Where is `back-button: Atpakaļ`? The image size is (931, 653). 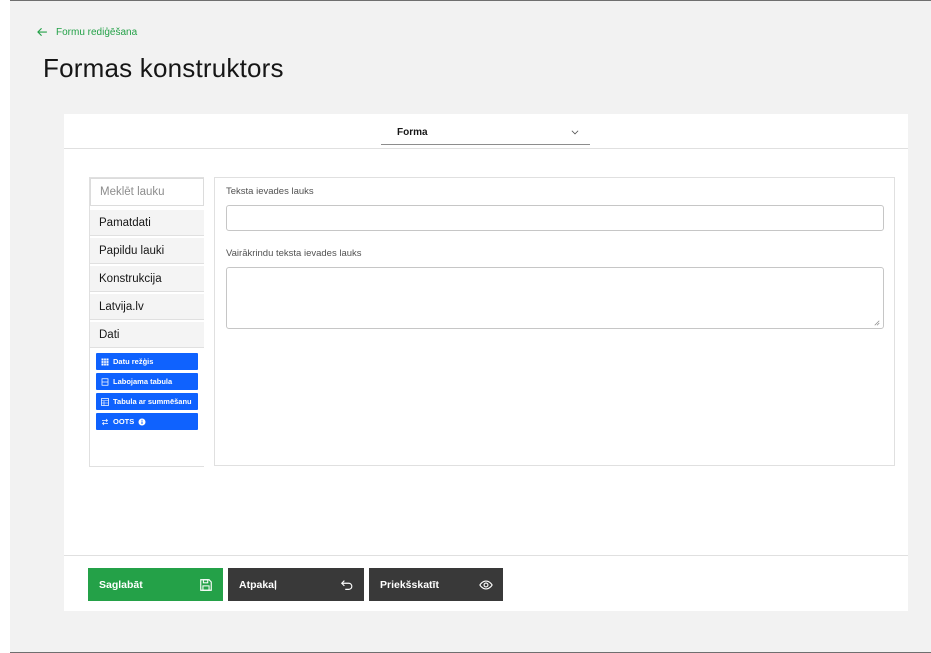 back-button: Atpakaļ is located at coordinates (296, 584).